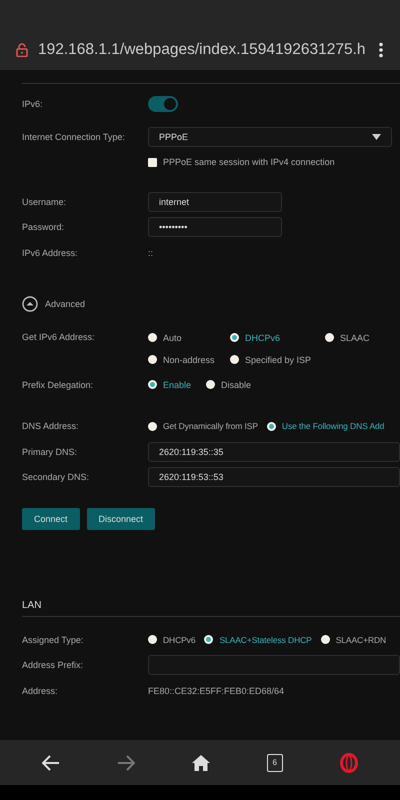  I want to click on radio-label: Disable, so click(236, 385).